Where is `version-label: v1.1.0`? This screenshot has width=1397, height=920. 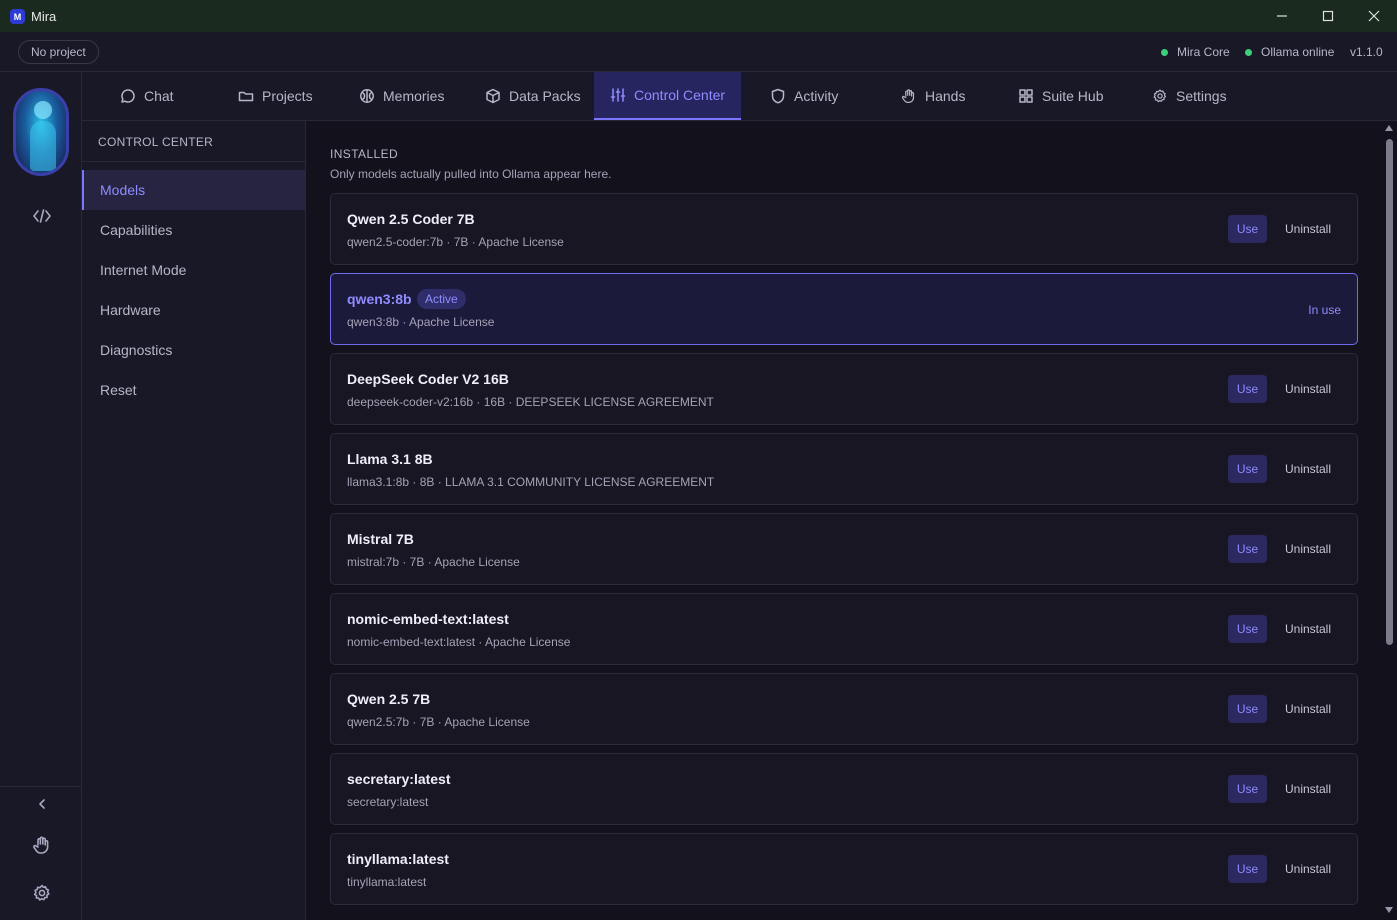 version-label: v1.1.0 is located at coordinates (1366, 52).